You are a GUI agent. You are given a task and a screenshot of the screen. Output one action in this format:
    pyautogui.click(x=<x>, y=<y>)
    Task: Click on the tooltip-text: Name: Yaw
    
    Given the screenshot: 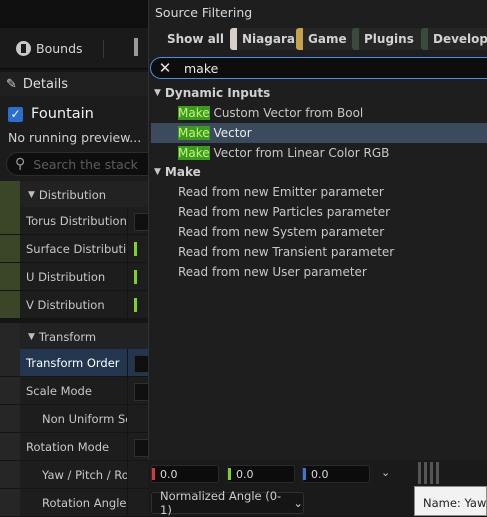 What is the action you would take?
    pyautogui.click(x=455, y=503)
    